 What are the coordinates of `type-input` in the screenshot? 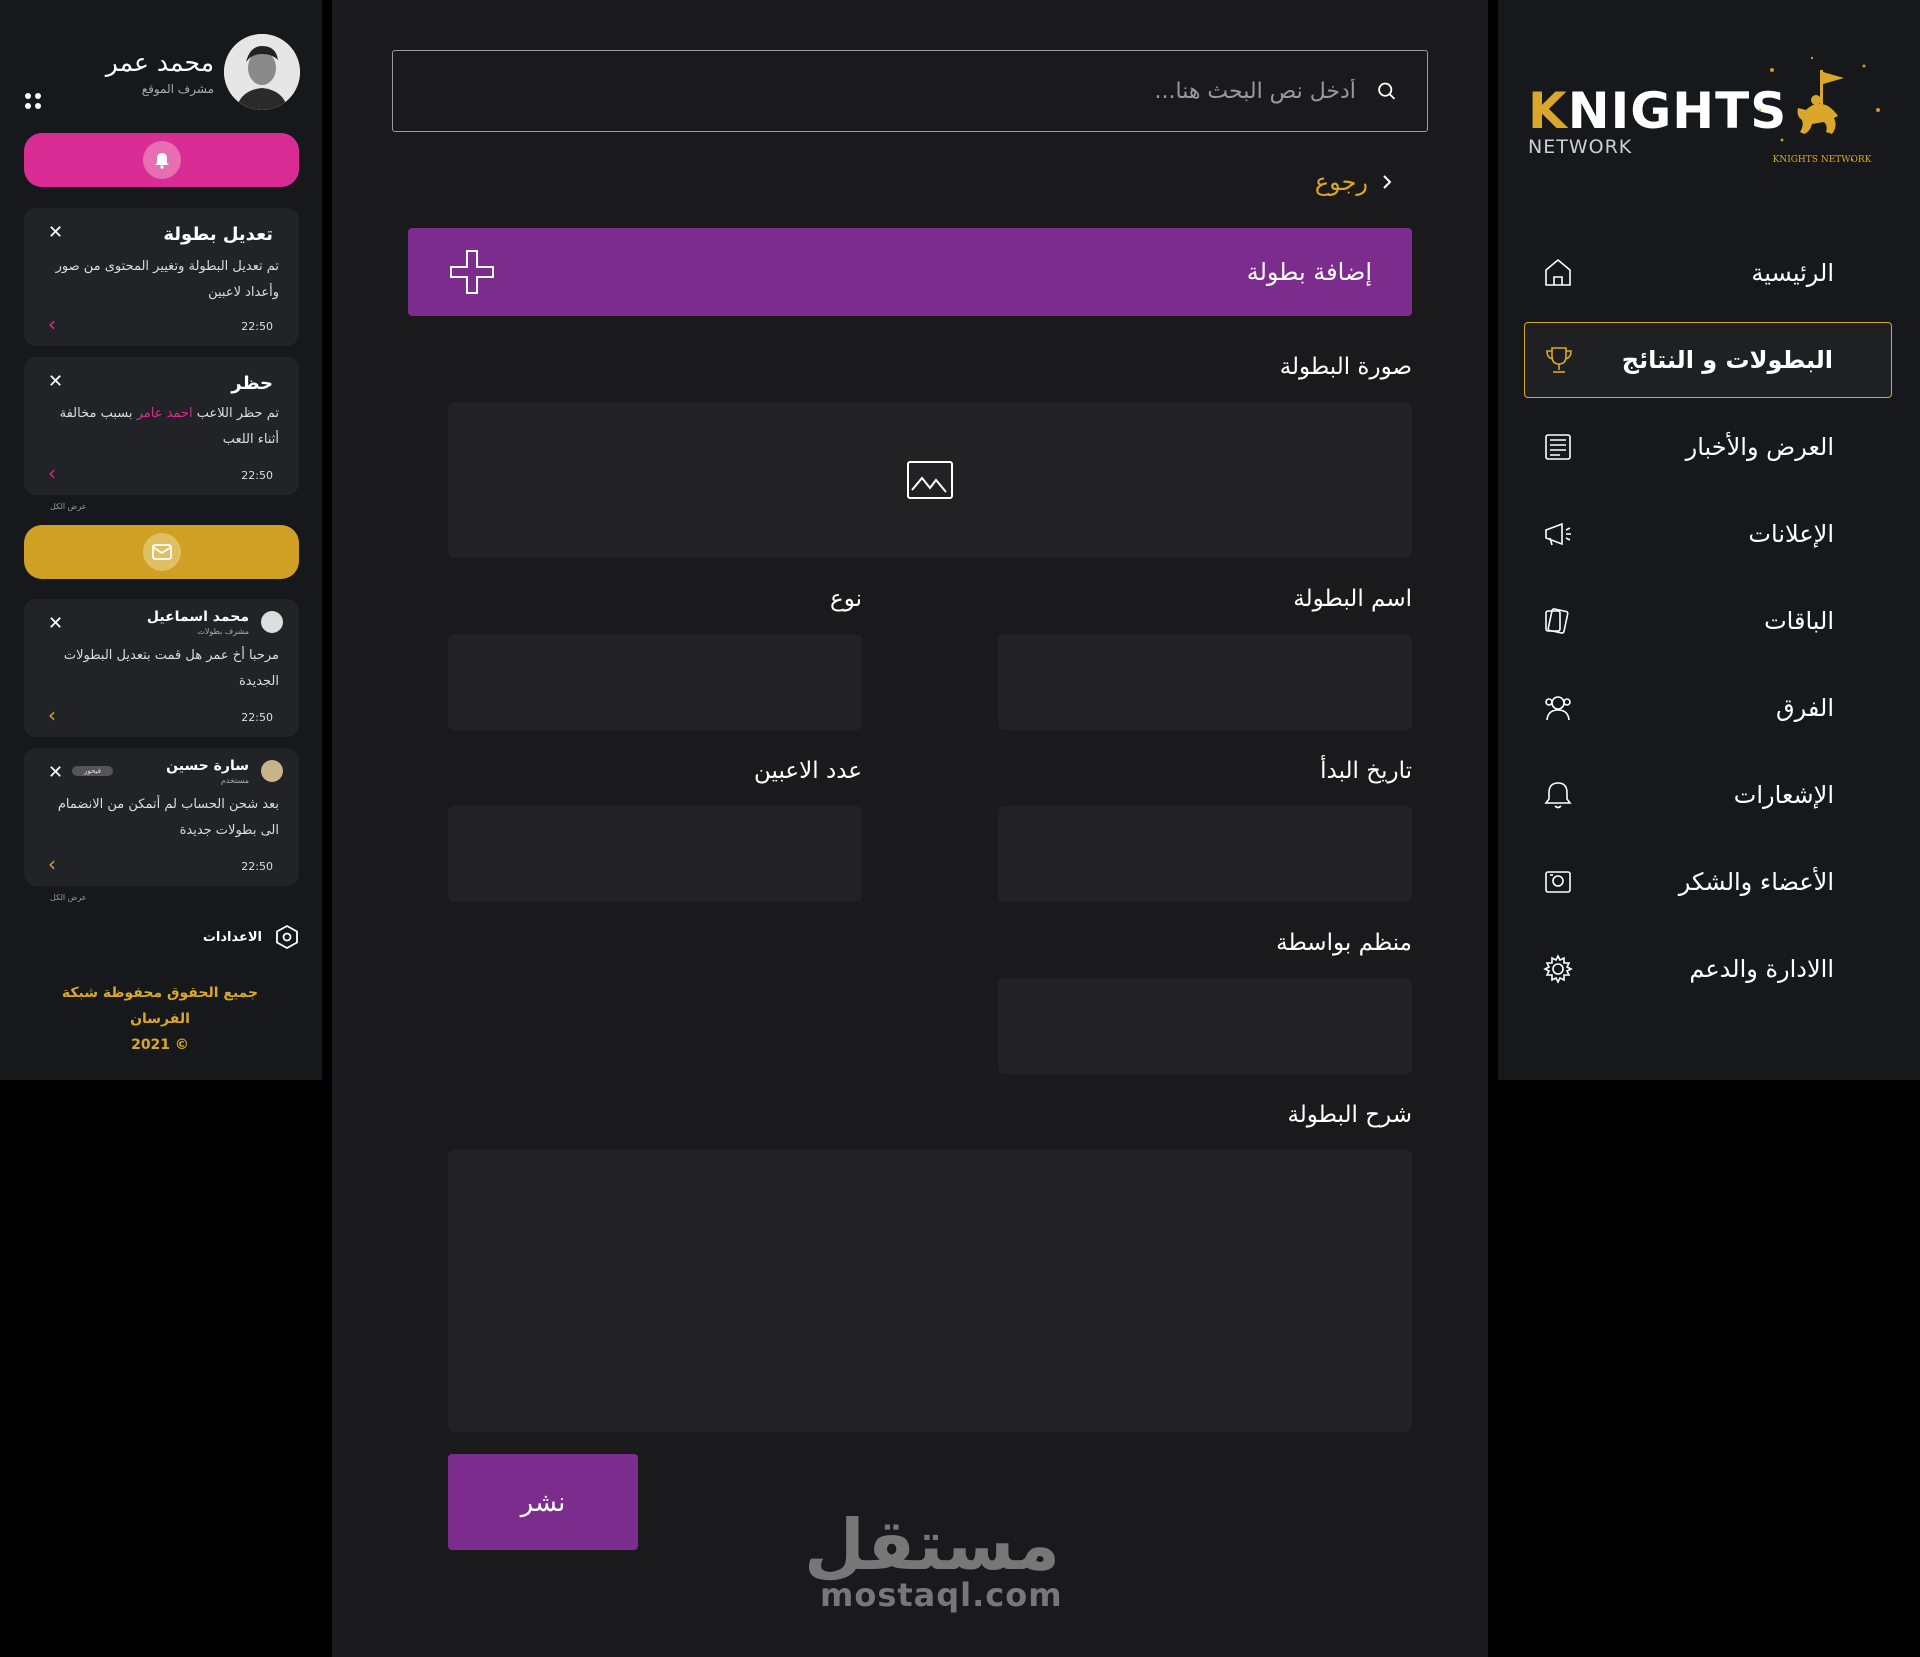 It's located at (655, 682).